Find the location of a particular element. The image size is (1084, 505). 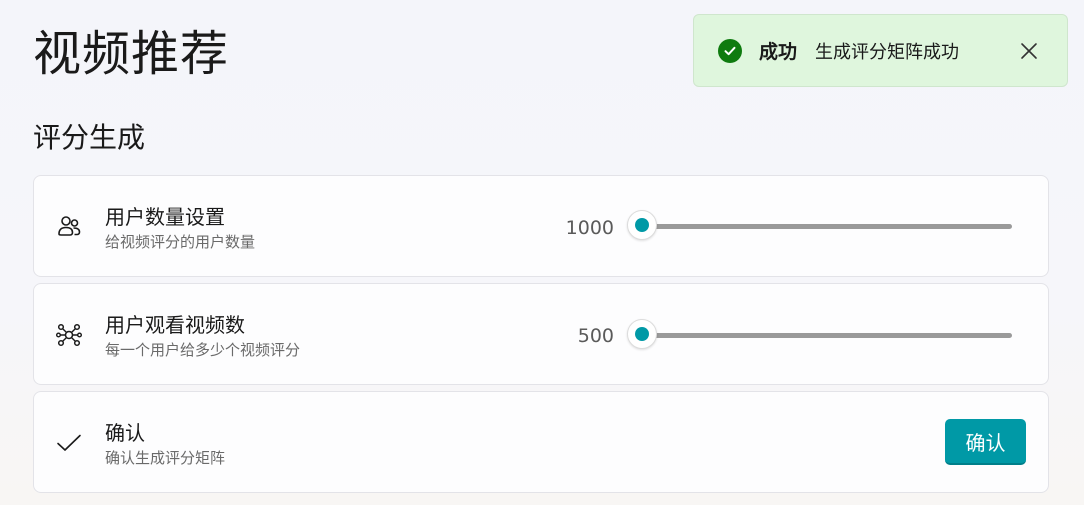

close-notification-button is located at coordinates (1029, 51).